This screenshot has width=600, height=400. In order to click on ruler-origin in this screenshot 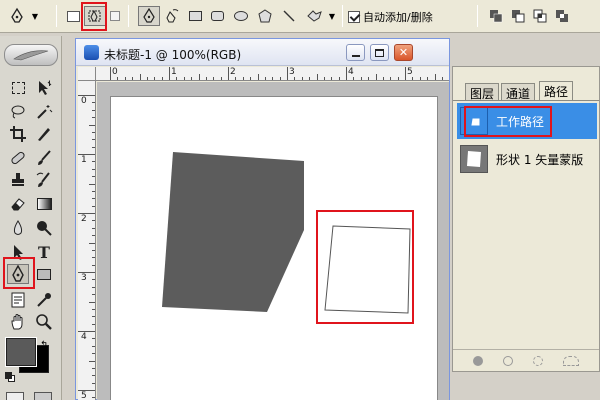, I will do `click(87, 74)`.